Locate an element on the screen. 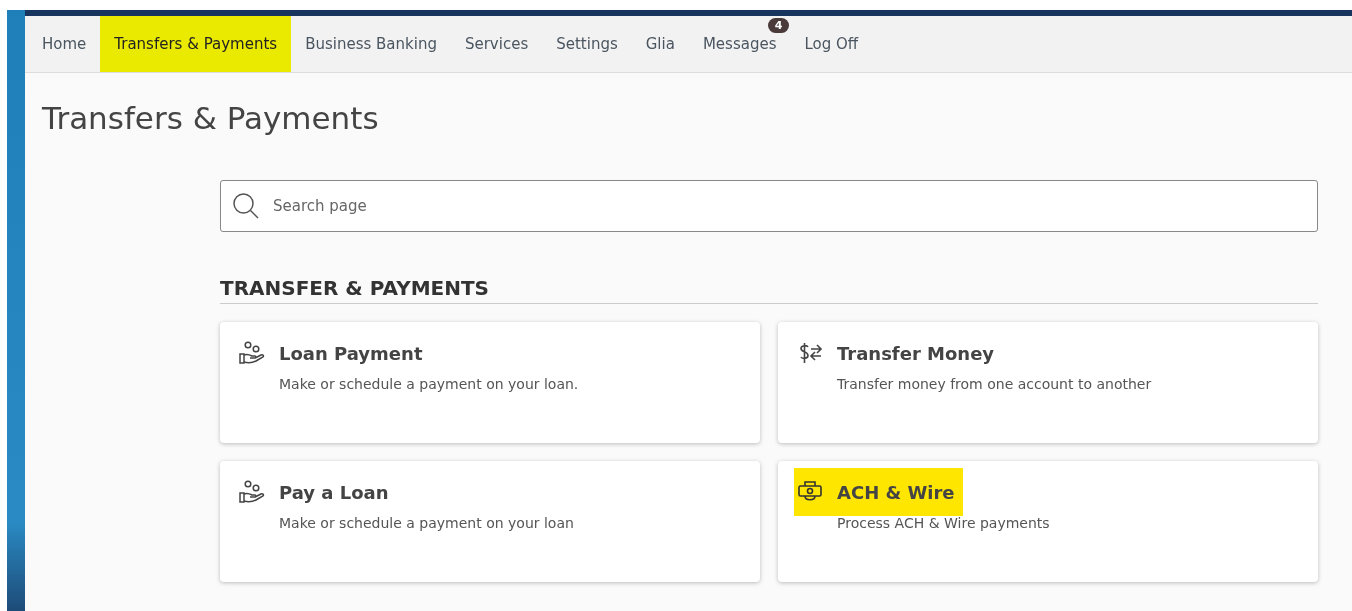 The width and height of the screenshot is (1352, 611). search-field: Search page is located at coordinates (769, 206).